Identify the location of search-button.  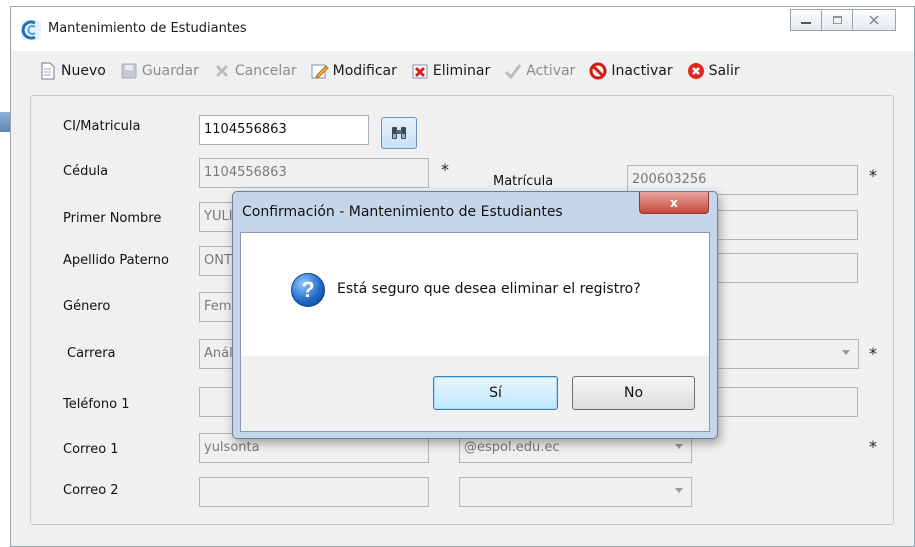
(399, 133).